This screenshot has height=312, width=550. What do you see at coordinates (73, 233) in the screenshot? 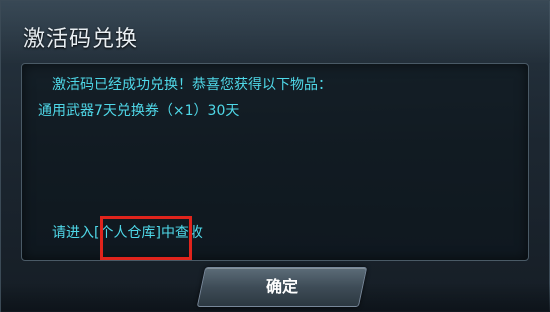
I see `hint-prefix: 请进入` at bounding box center [73, 233].